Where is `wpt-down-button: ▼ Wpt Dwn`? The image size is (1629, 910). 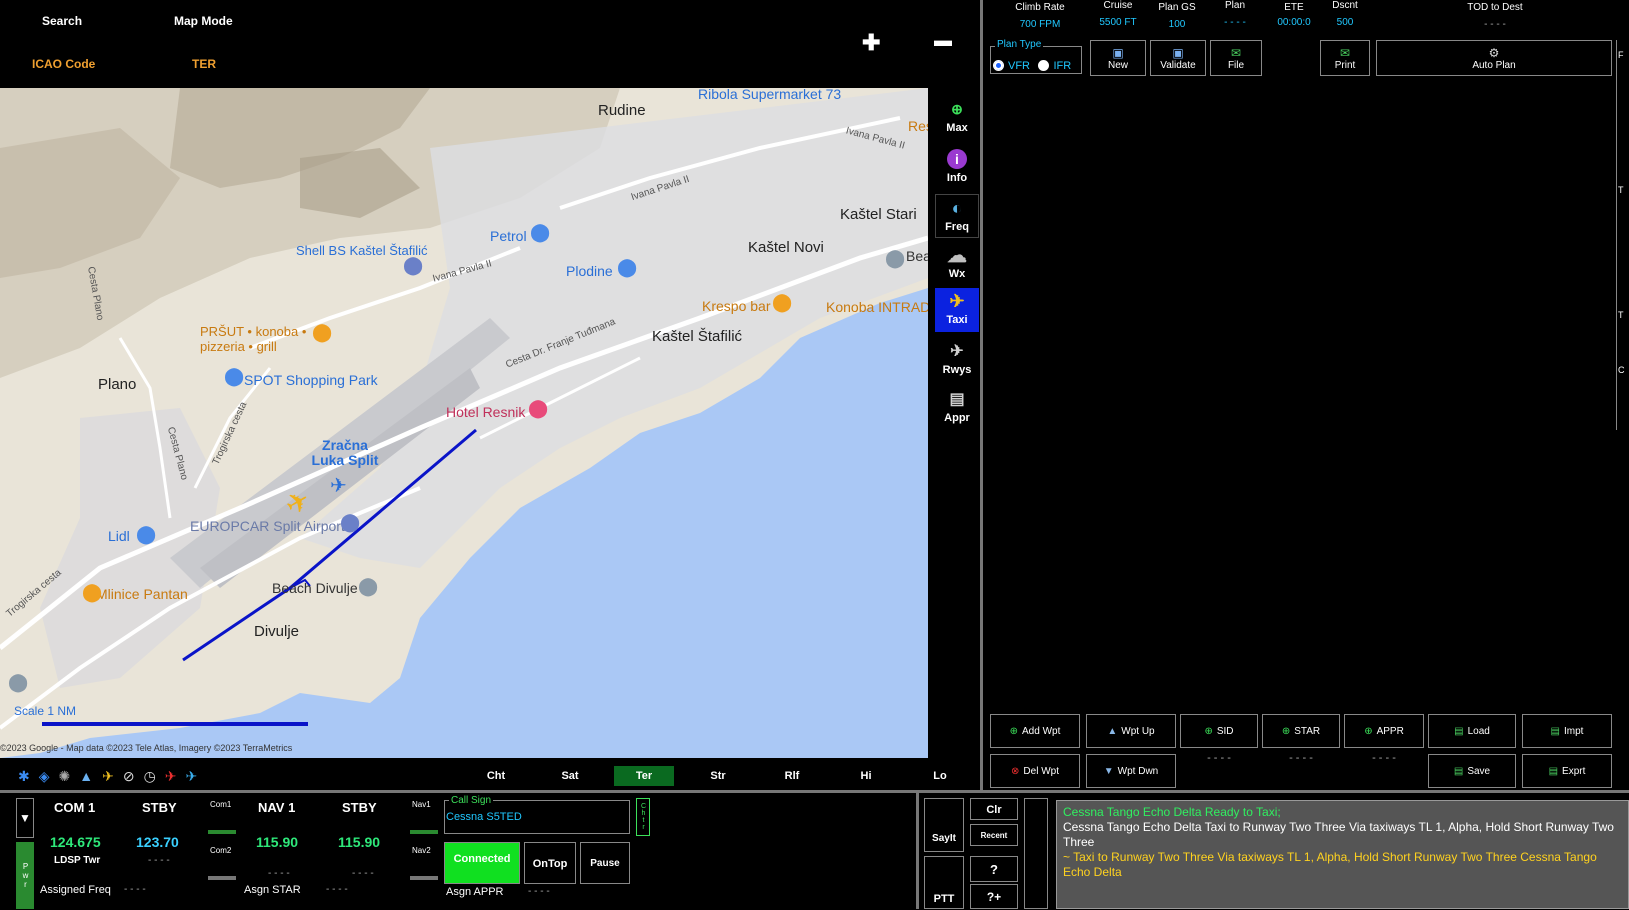
wpt-down-button: ▼ Wpt Dwn is located at coordinates (1131, 771).